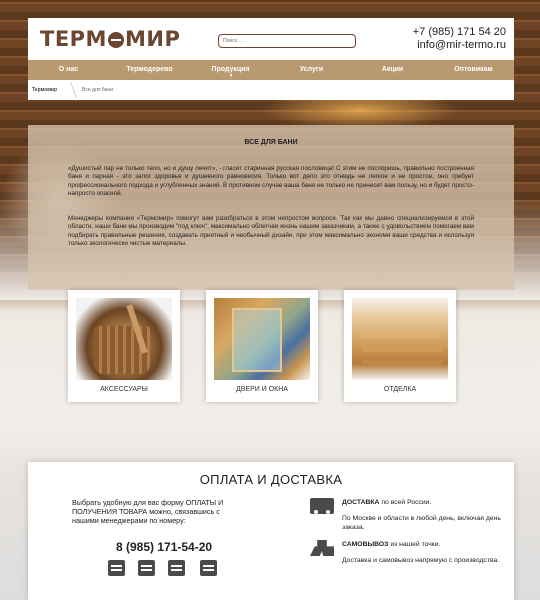 The width and height of the screenshot is (540, 600). I want to click on logo-o-icon, so click(115, 40).